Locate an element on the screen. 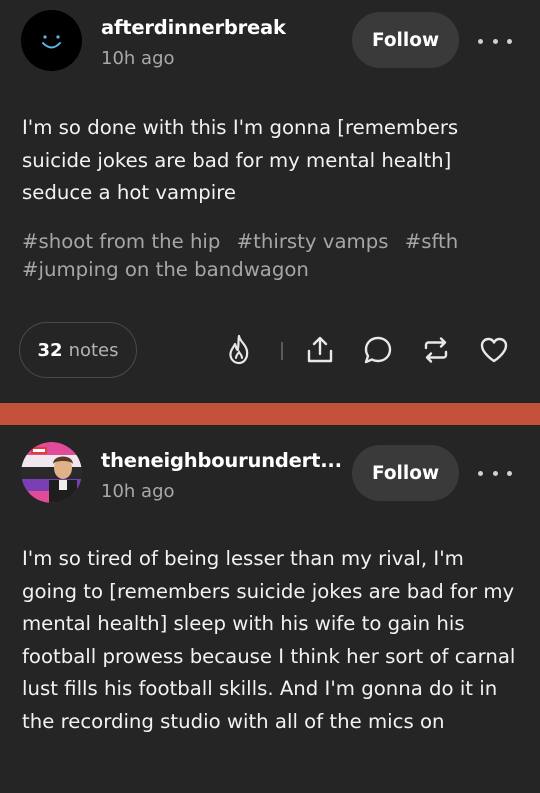 Image resolution: width=540 pixels, height=793 pixels. tag: #jumping on the bandwagon is located at coordinates (165, 269).